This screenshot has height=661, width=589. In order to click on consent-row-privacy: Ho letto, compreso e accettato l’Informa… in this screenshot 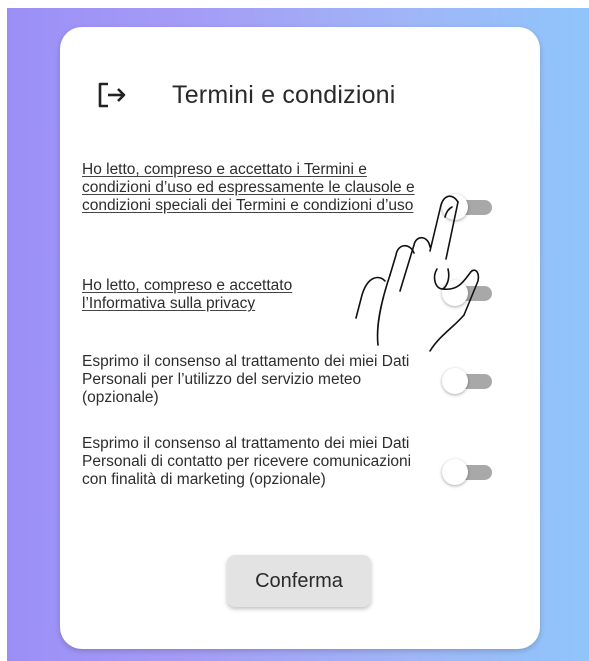, I will do `click(297, 295)`.